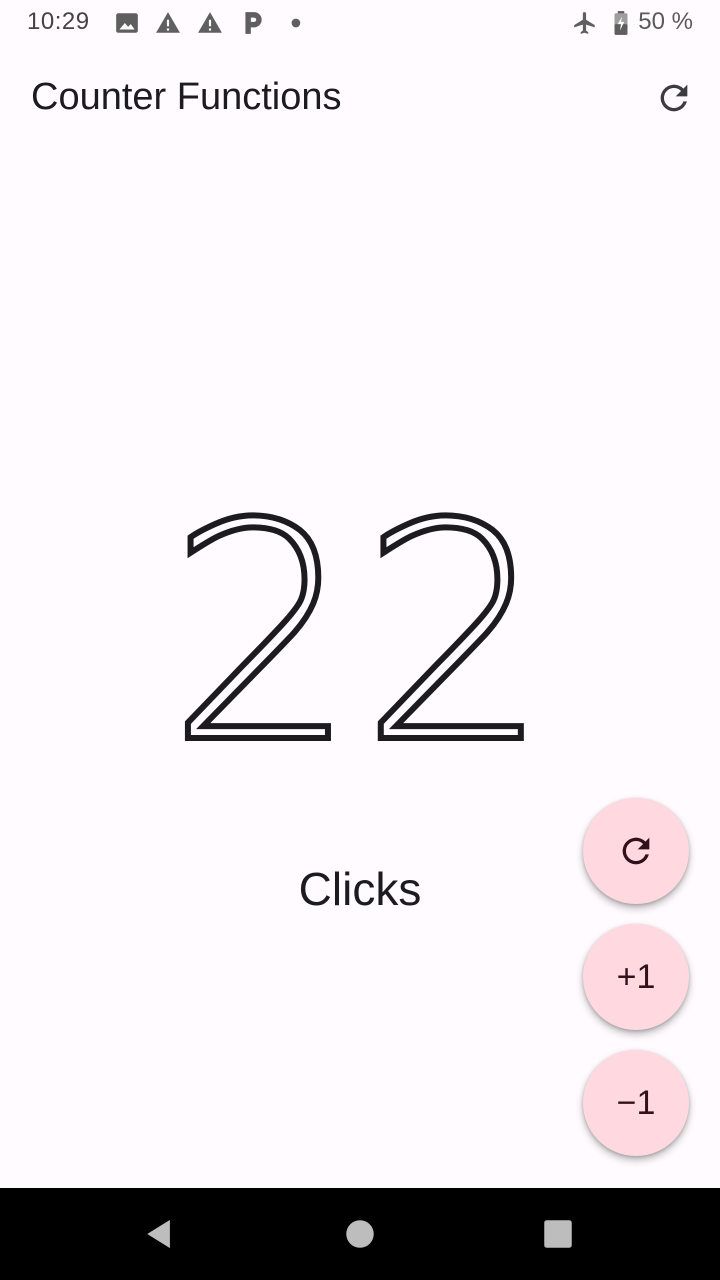 This screenshot has width=720, height=1280. What do you see at coordinates (253, 23) in the screenshot?
I see `parking-icon` at bounding box center [253, 23].